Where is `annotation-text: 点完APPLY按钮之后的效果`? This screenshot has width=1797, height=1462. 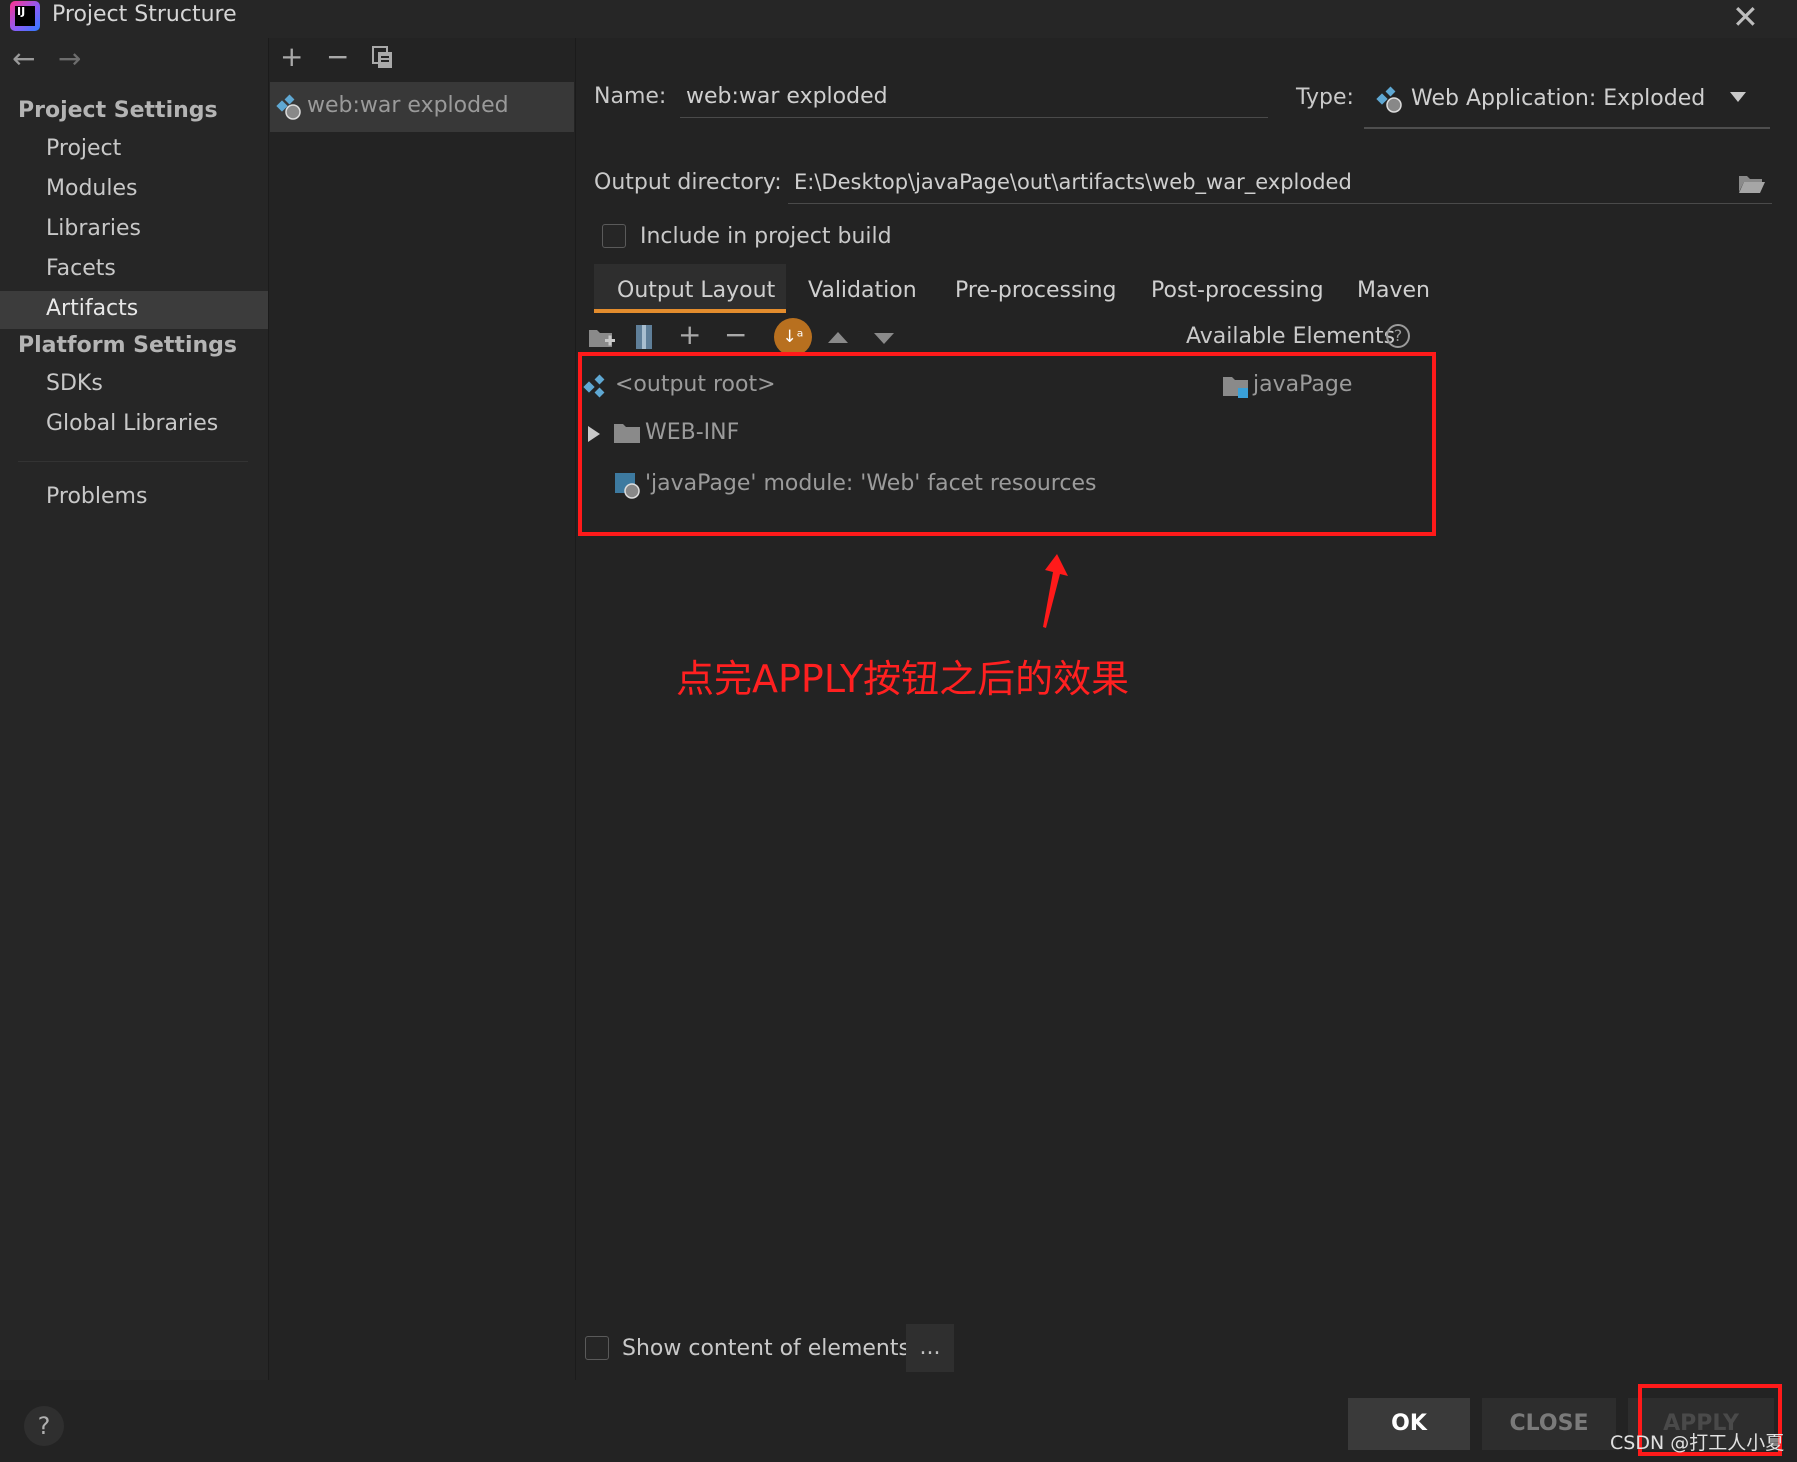
annotation-text: 点完APPLY按钮之后的效果 is located at coordinates (903, 679).